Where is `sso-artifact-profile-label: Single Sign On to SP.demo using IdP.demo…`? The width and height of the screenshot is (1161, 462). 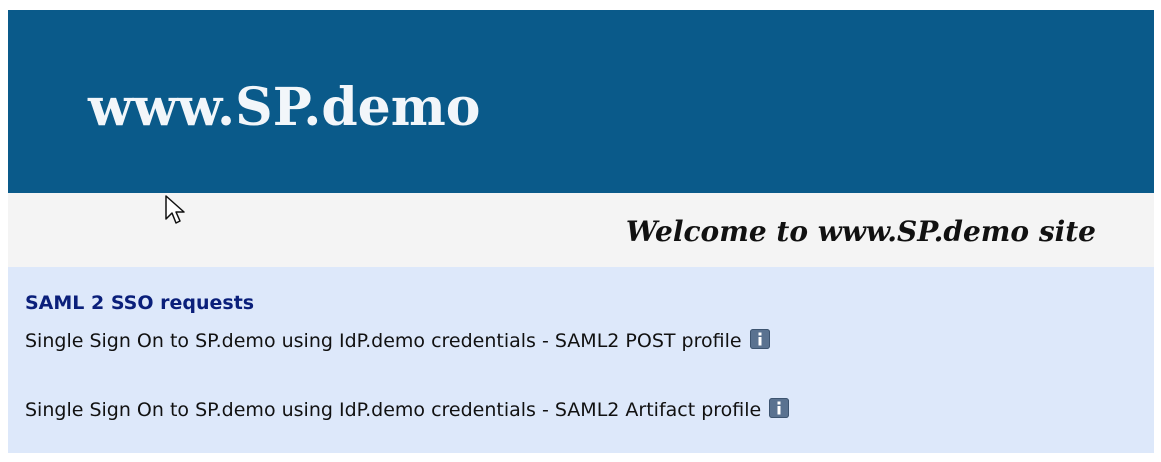 sso-artifact-profile-label: Single Sign On to SP.demo using IdP.demo… is located at coordinates (393, 410).